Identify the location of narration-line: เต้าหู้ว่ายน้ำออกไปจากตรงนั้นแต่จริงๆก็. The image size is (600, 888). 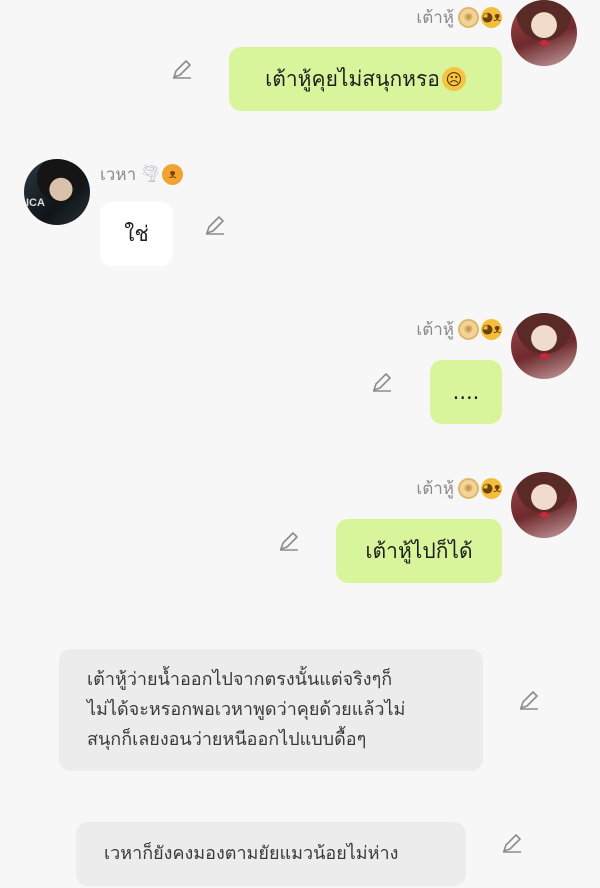
(240, 679).